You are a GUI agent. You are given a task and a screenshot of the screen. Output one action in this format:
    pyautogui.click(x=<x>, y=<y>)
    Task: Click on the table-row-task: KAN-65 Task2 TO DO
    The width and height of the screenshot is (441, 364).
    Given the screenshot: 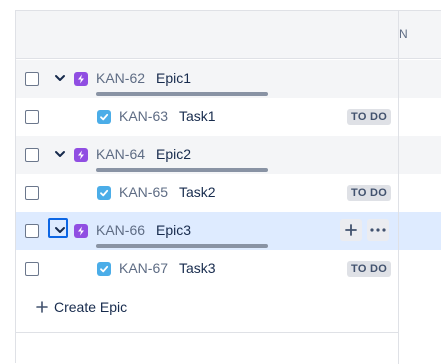 What is the action you would take?
    pyautogui.click(x=228, y=193)
    